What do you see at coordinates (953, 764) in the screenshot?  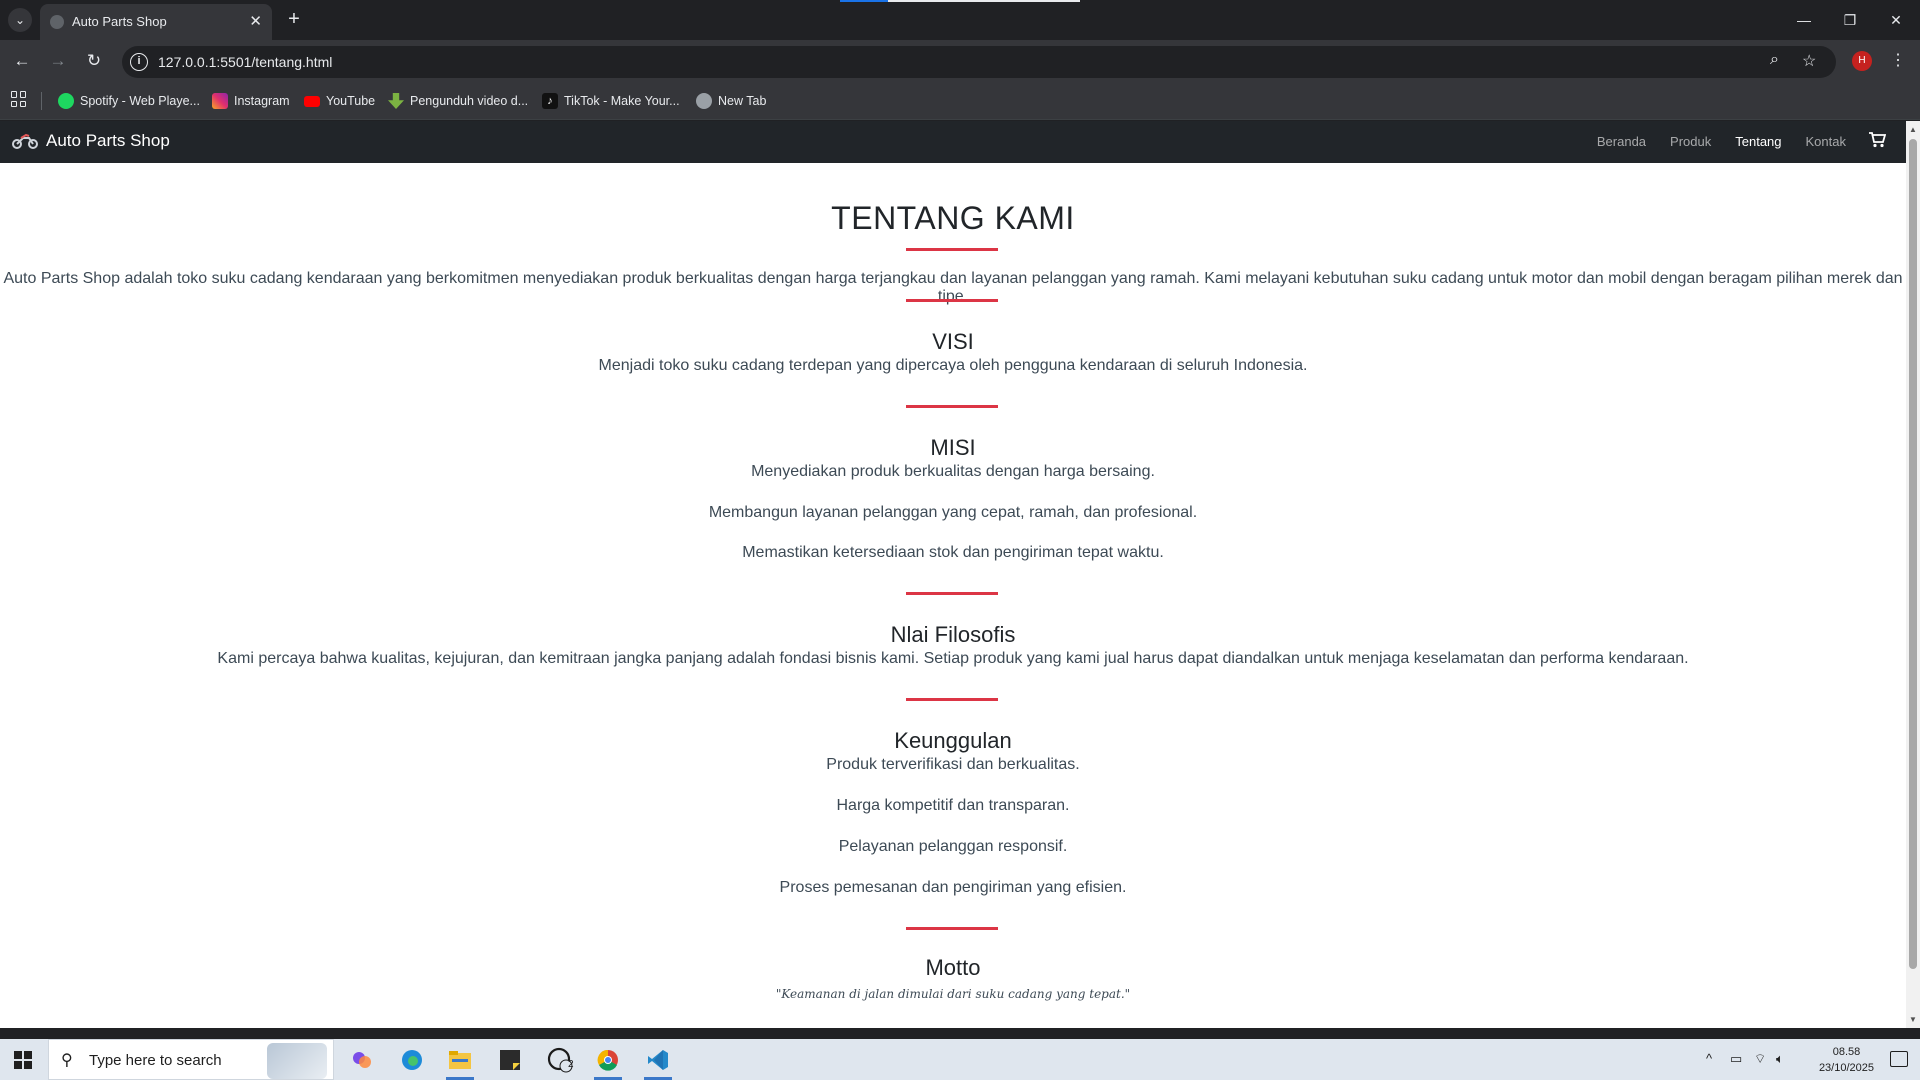 I see `keunggulan-item: Produk terverifikasi dan berkualitas.` at bounding box center [953, 764].